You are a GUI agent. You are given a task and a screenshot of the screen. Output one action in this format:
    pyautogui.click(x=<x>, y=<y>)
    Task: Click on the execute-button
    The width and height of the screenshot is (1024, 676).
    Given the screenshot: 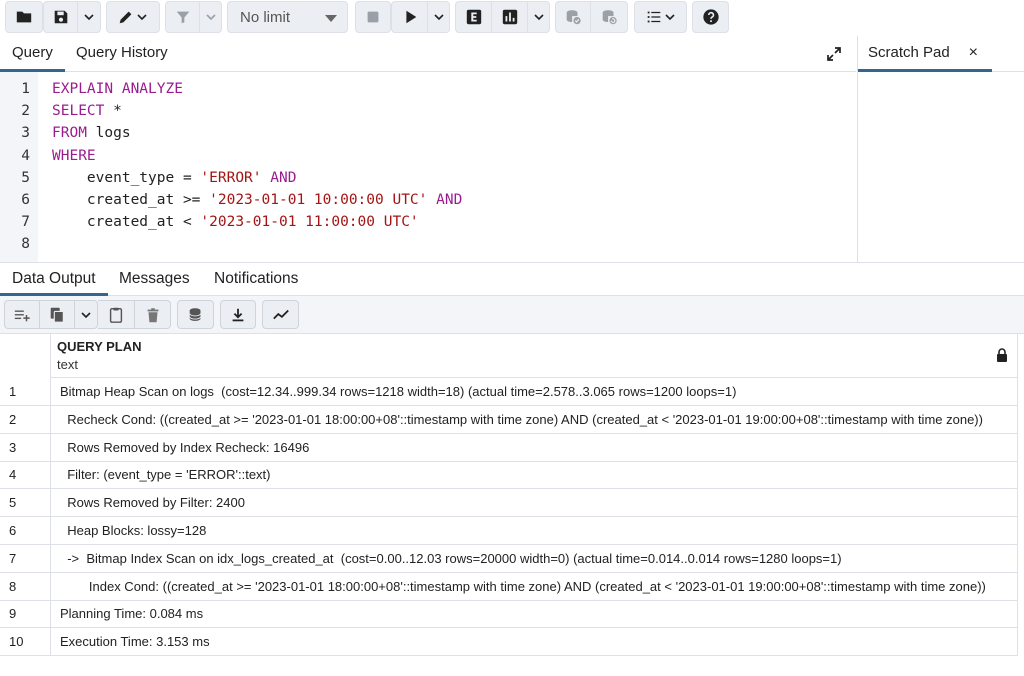 What is the action you would take?
    pyautogui.click(x=409, y=17)
    